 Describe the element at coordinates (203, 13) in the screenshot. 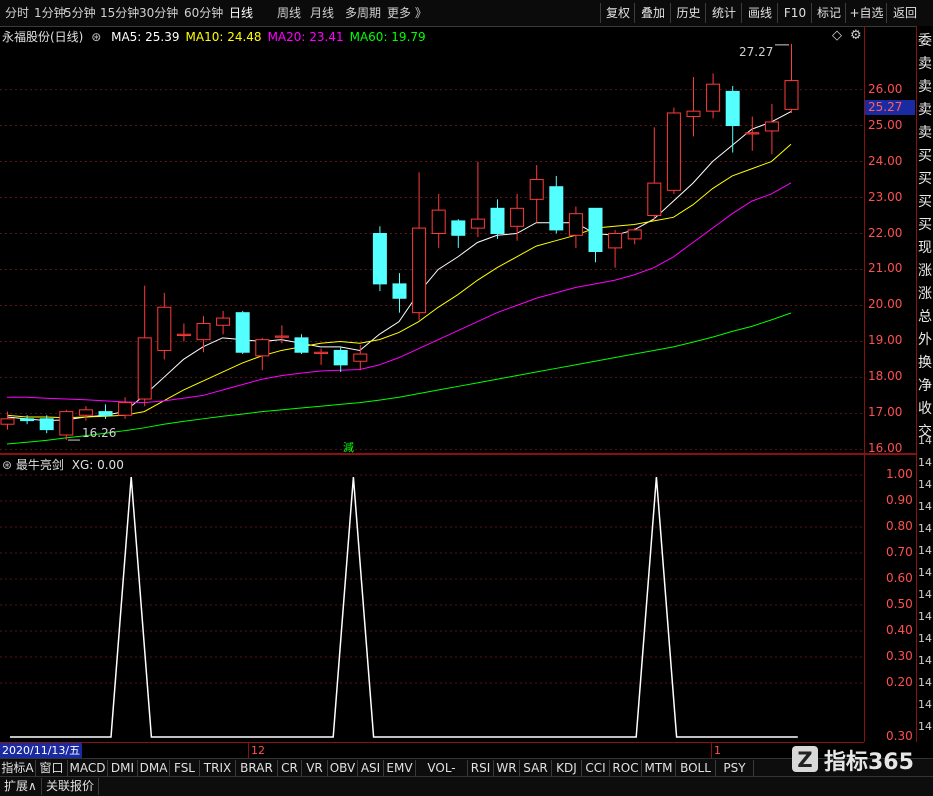

I see `period-tab: 60分钟` at that location.